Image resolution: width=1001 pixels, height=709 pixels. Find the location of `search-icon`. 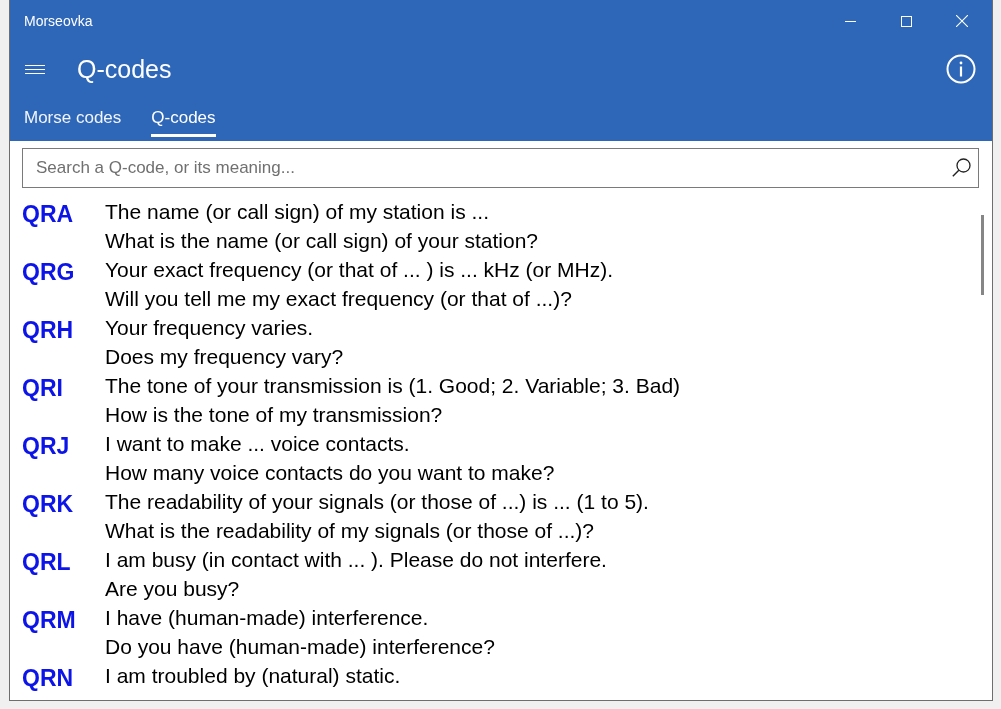

search-icon is located at coordinates (961, 167).